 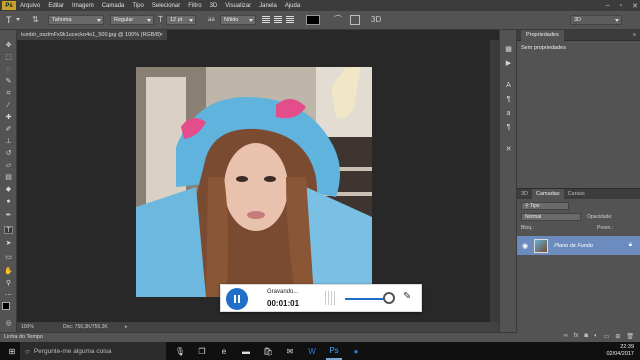 I want to click on brush-tool-icon: ✐, so click(x=8, y=130).